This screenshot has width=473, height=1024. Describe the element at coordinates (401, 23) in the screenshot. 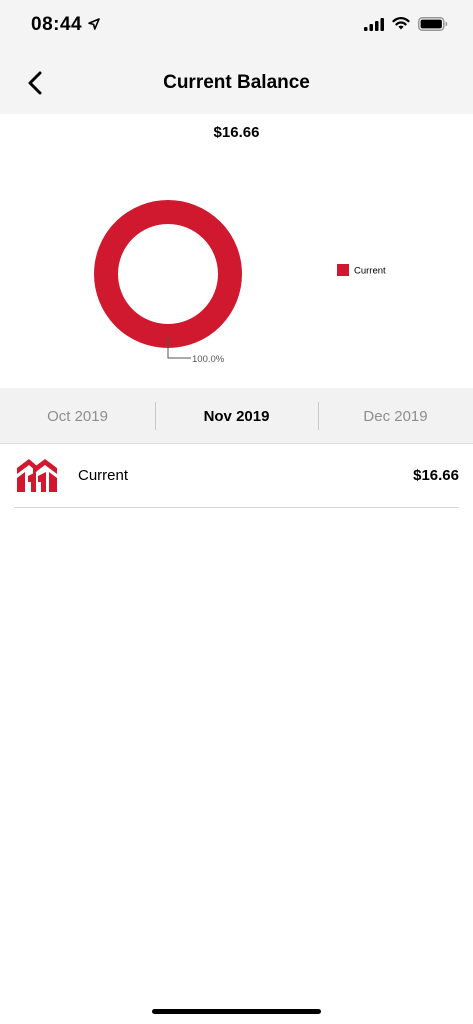

I see `wifi-icon` at that location.